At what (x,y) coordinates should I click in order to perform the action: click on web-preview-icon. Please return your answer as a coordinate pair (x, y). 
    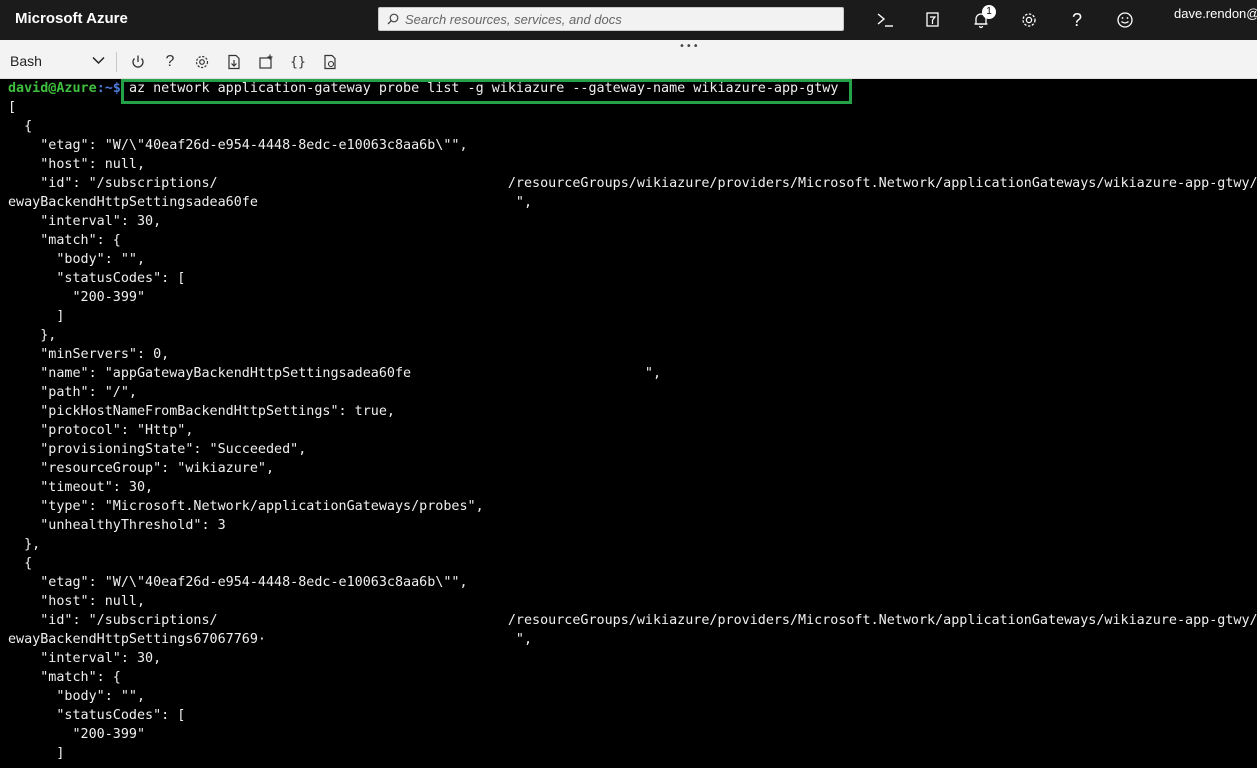
    Looking at the image, I should click on (330, 62).